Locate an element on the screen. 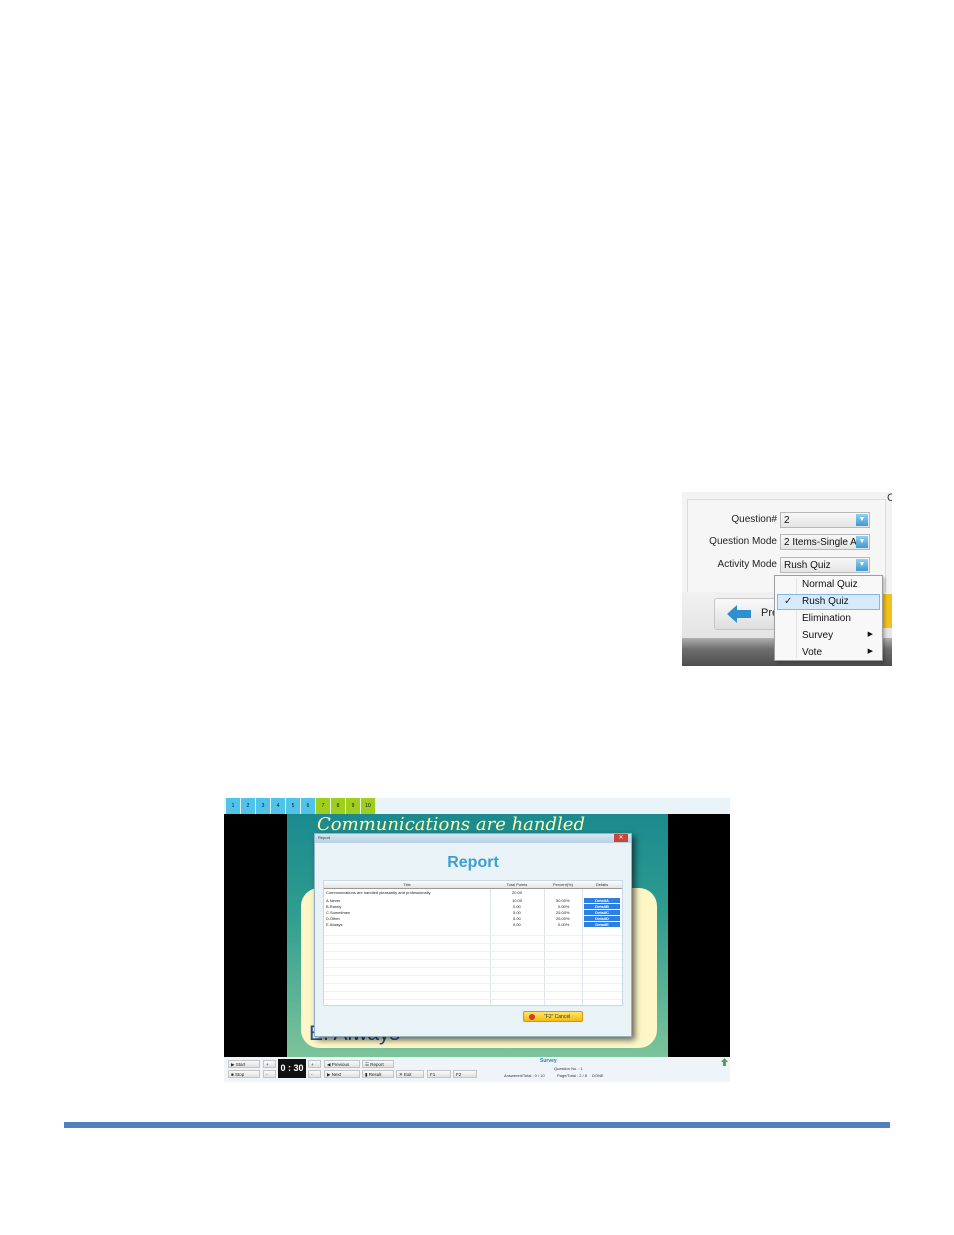  question-tab-bar: 1 2 3 4 5 6 7 8 9 10 is located at coordinates (477, 806).